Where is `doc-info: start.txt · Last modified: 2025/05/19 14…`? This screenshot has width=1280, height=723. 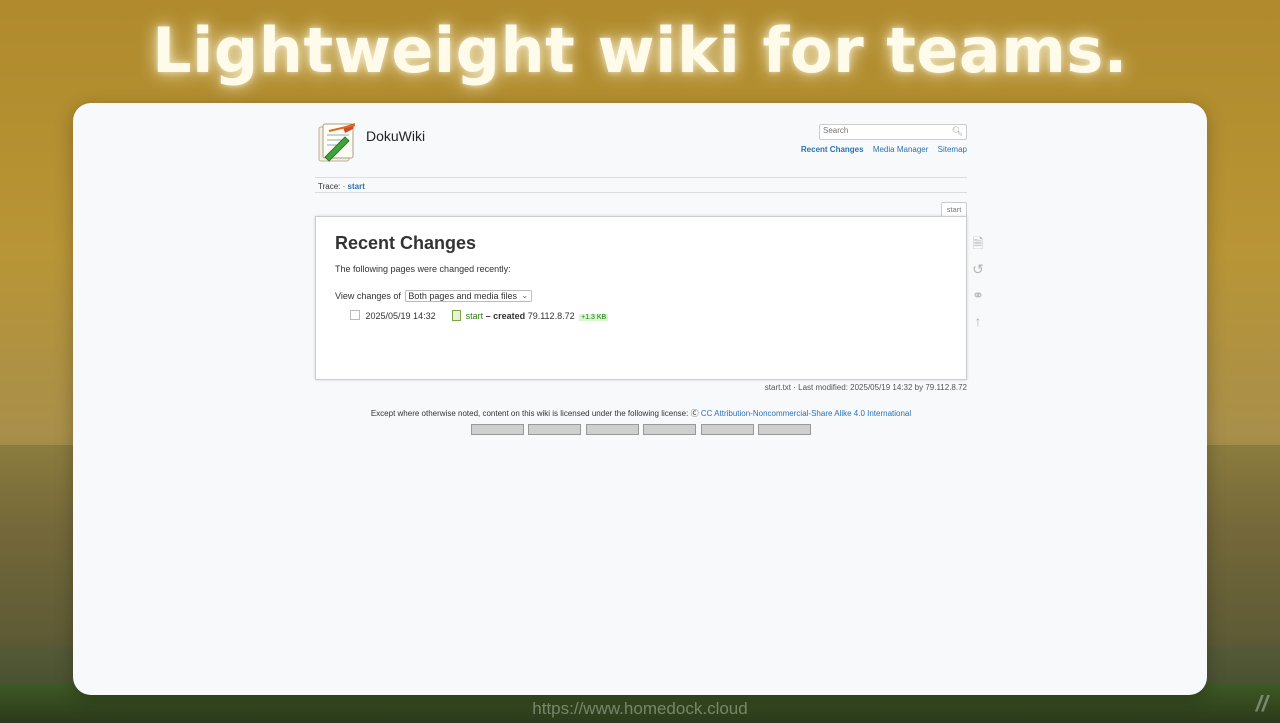
doc-info: start.txt · Last modified: 2025/05/19 14… is located at coordinates (865, 387).